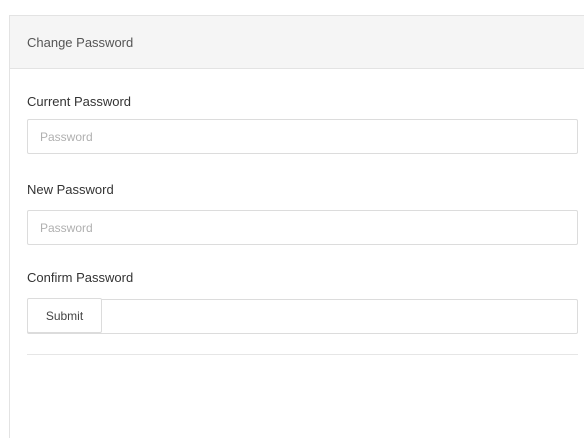  Describe the element at coordinates (302, 136) in the screenshot. I see `current-password-input` at that location.